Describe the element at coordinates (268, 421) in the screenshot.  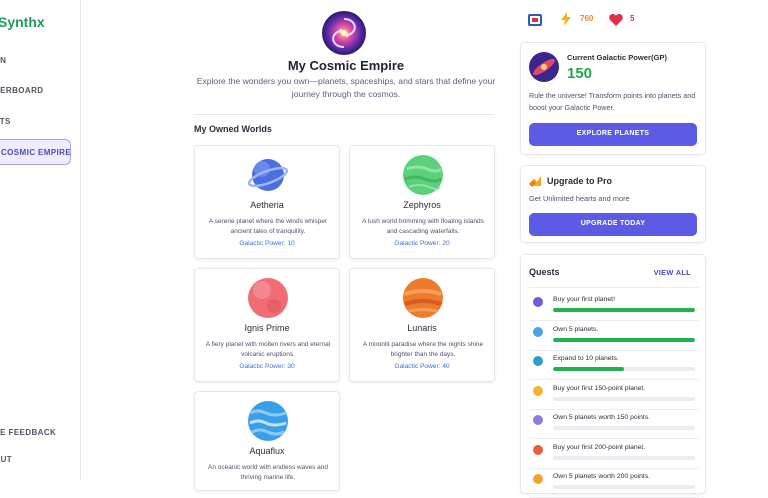
I see `planet-aquaflux-icon` at that location.